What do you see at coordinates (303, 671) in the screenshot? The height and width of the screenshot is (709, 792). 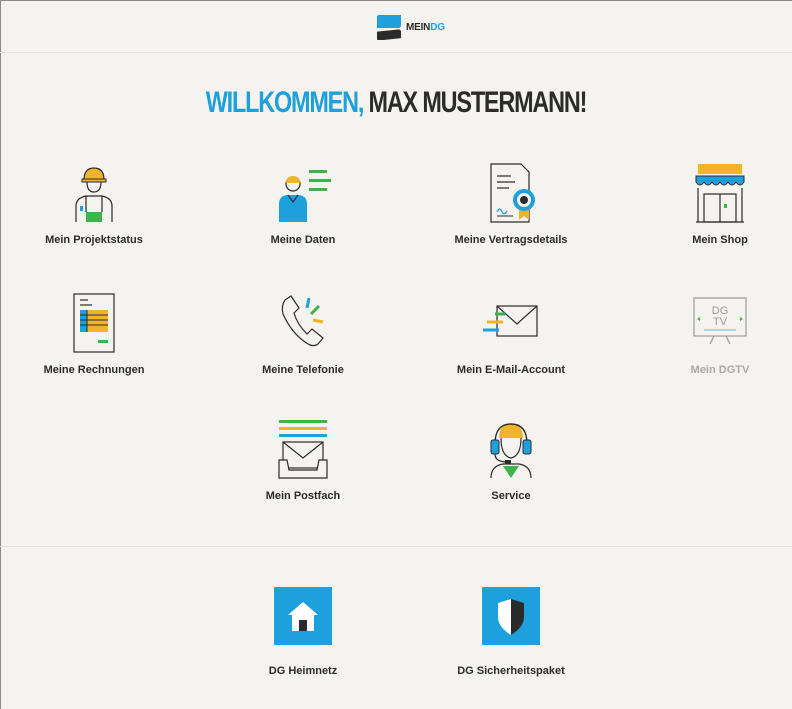 I see `tile-label: DG Heimnetz` at bounding box center [303, 671].